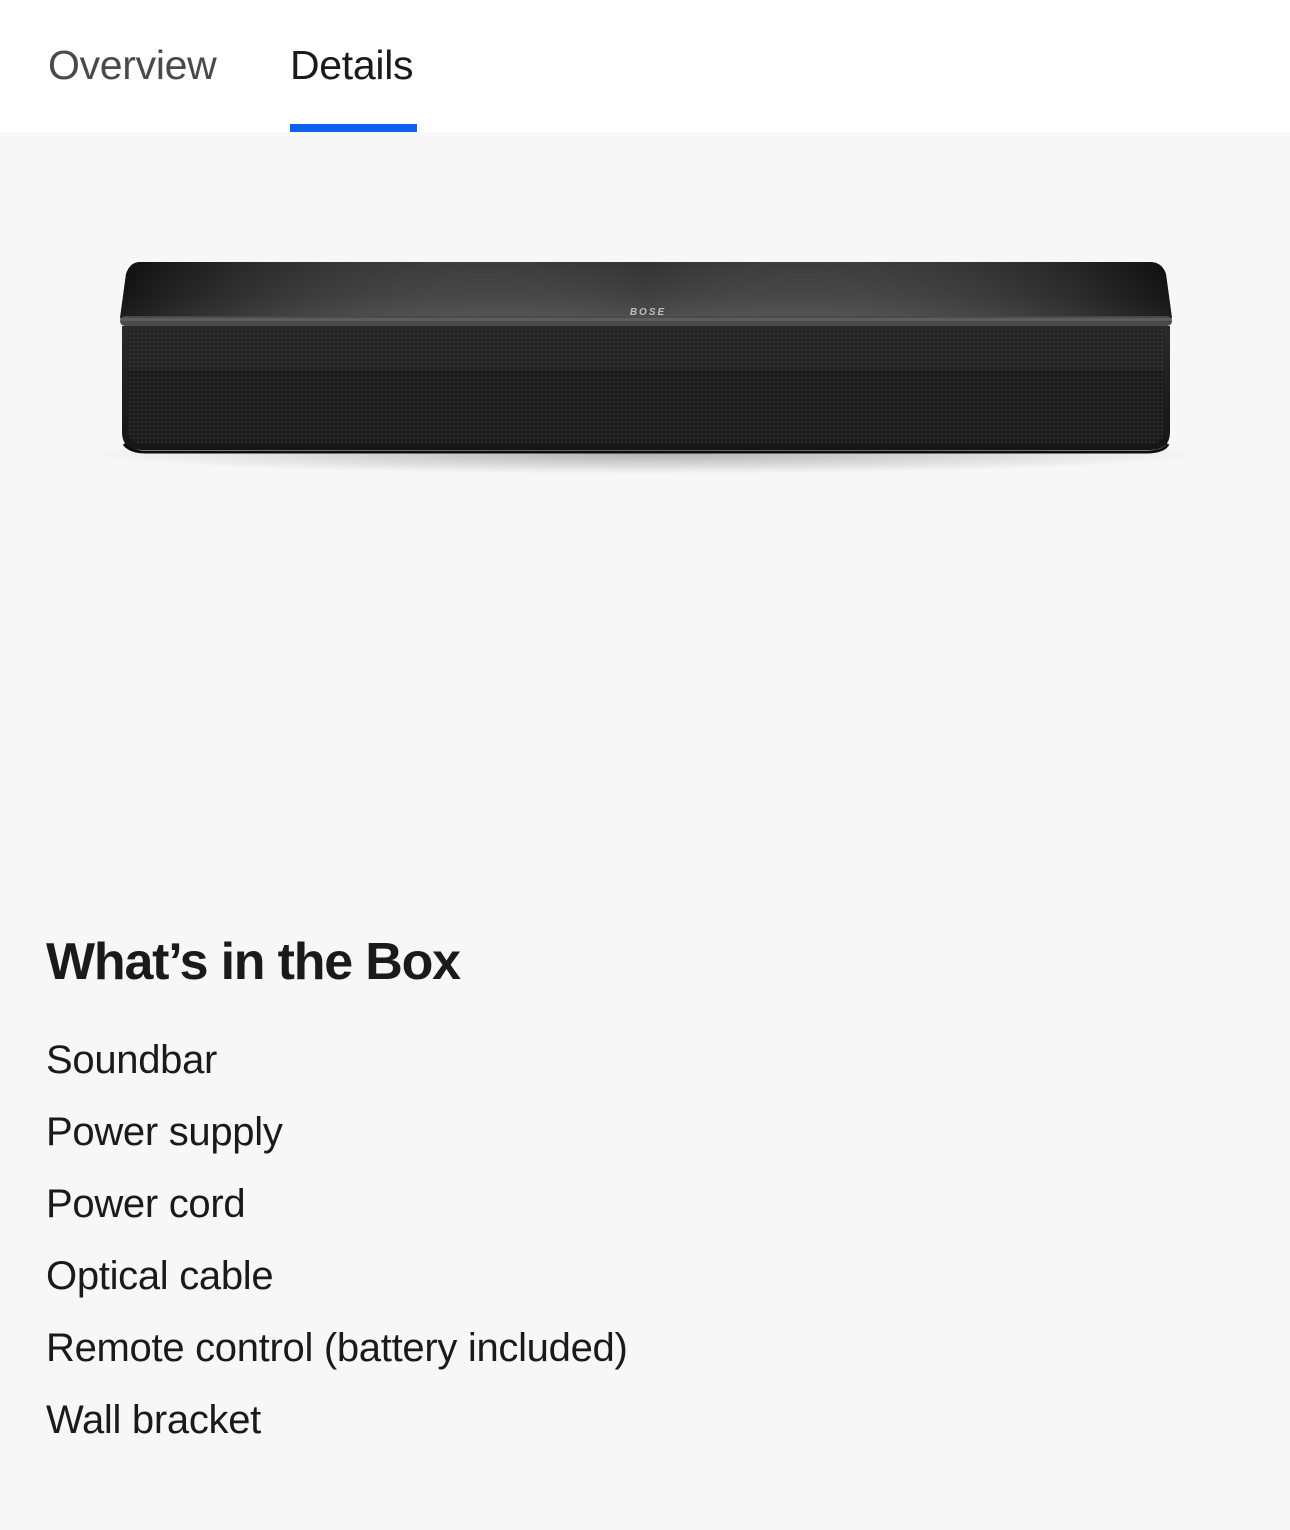 This screenshot has height=1530, width=1290. What do you see at coordinates (153, 1420) in the screenshot?
I see `list-item: Wall bracket` at bounding box center [153, 1420].